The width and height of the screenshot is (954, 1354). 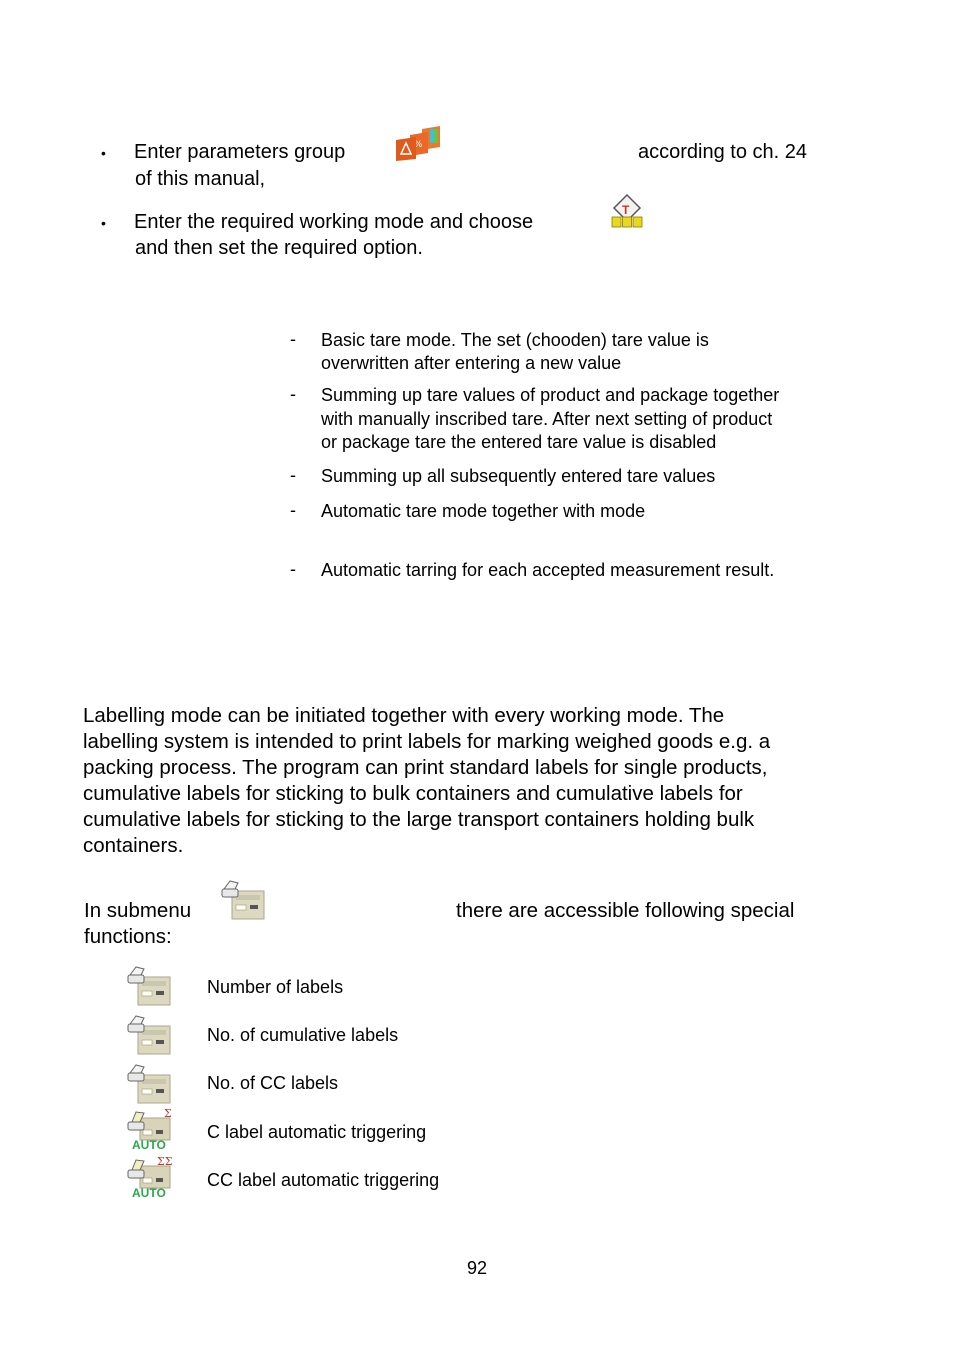 What do you see at coordinates (165, 1161) in the screenshot?
I see `double-sigma-icon: ΣΣ` at bounding box center [165, 1161].